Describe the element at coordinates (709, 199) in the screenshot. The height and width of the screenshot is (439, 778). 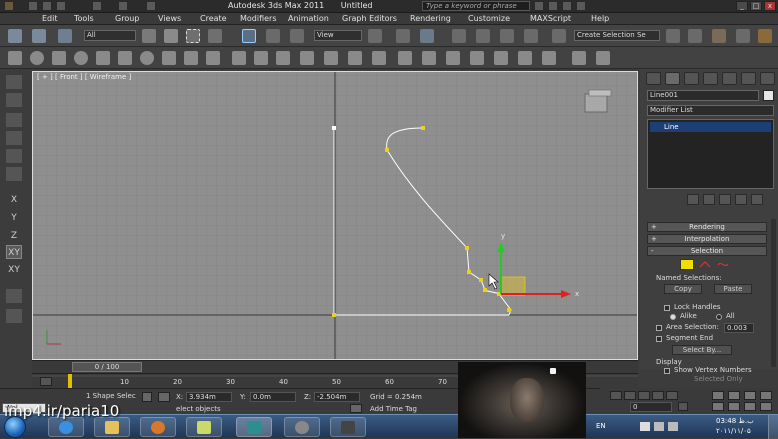
I see `show-end-result-icon` at that location.